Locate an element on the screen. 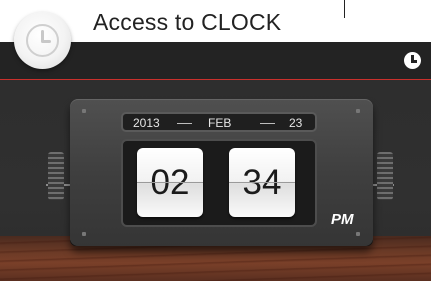 Image resolution: width=431 pixels, height=281 pixels. hour-card: 02 is located at coordinates (170, 182).